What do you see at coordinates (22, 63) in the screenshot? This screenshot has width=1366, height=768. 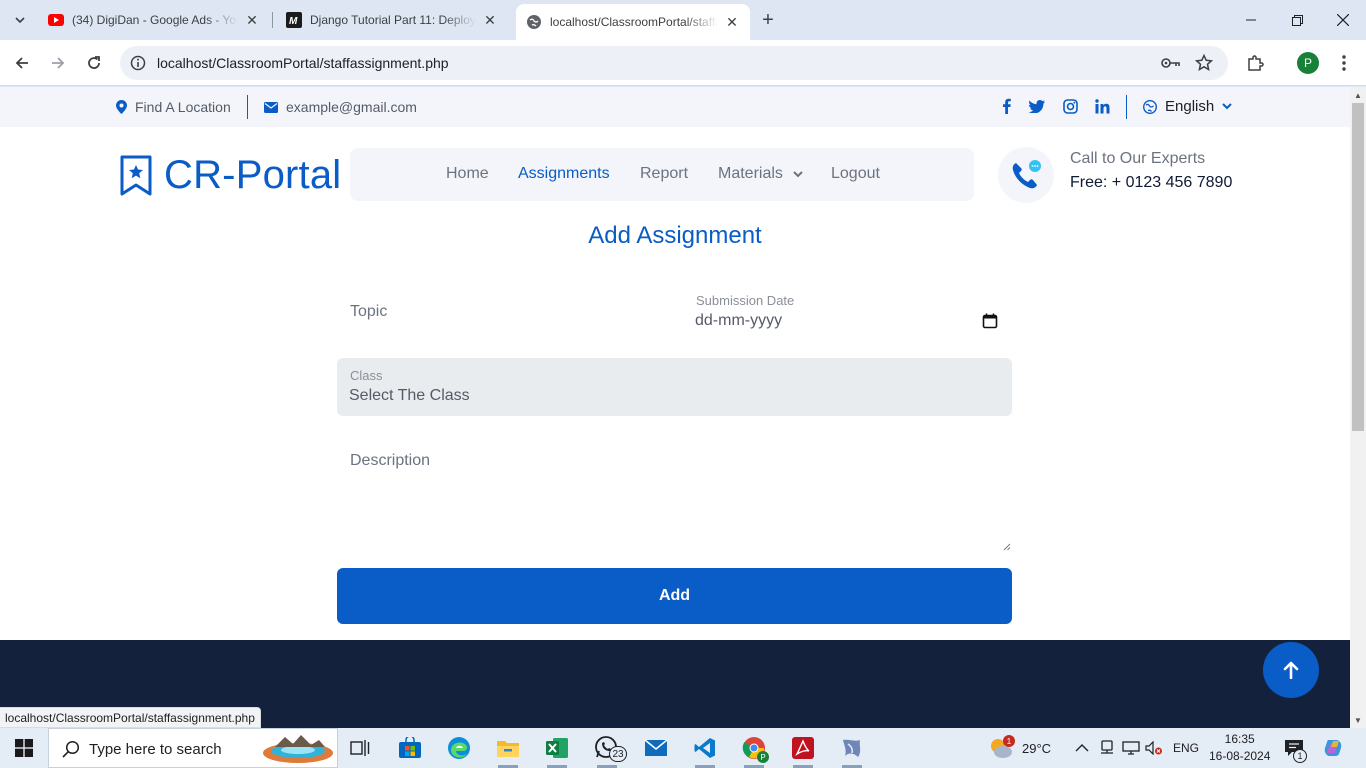 I see `back-arrow-icon` at bounding box center [22, 63].